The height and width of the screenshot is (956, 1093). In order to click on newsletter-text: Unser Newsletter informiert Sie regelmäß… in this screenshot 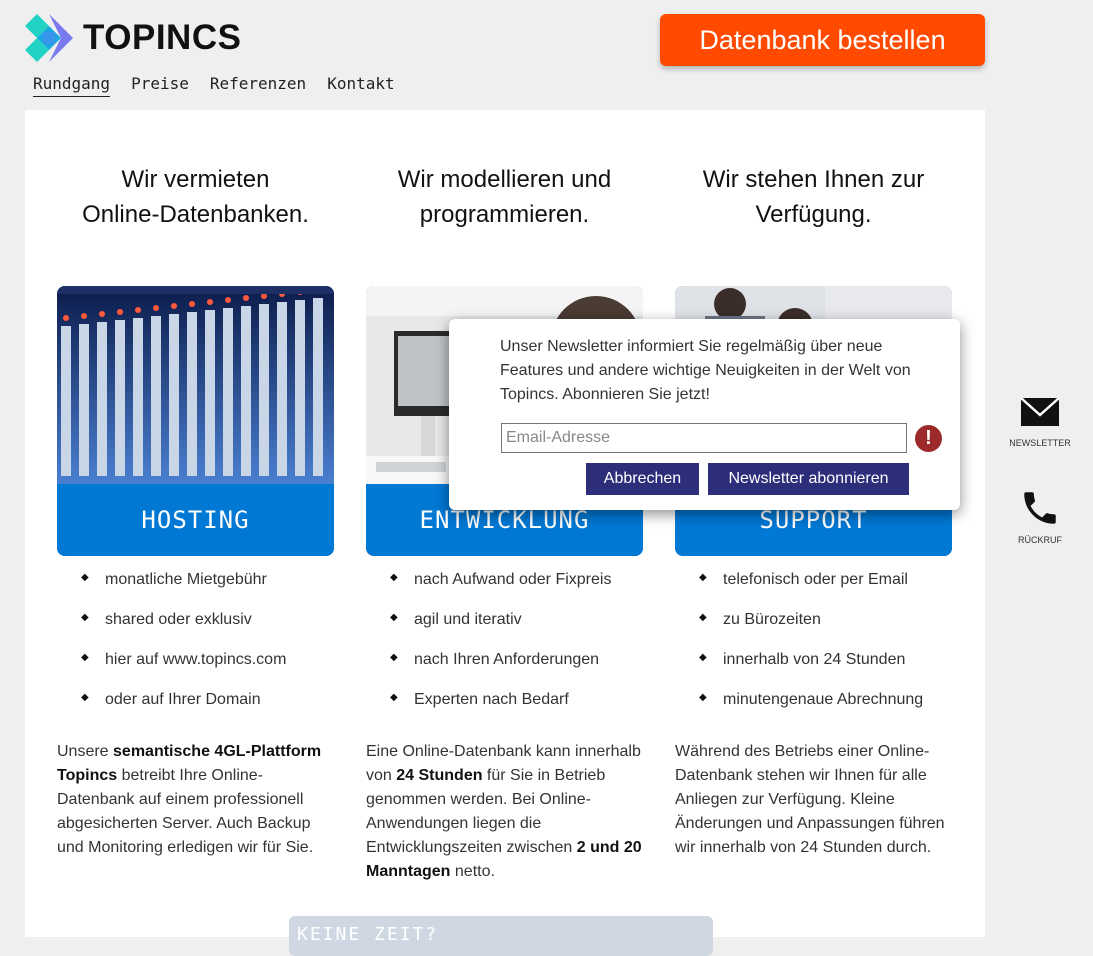, I will do `click(705, 370)`.